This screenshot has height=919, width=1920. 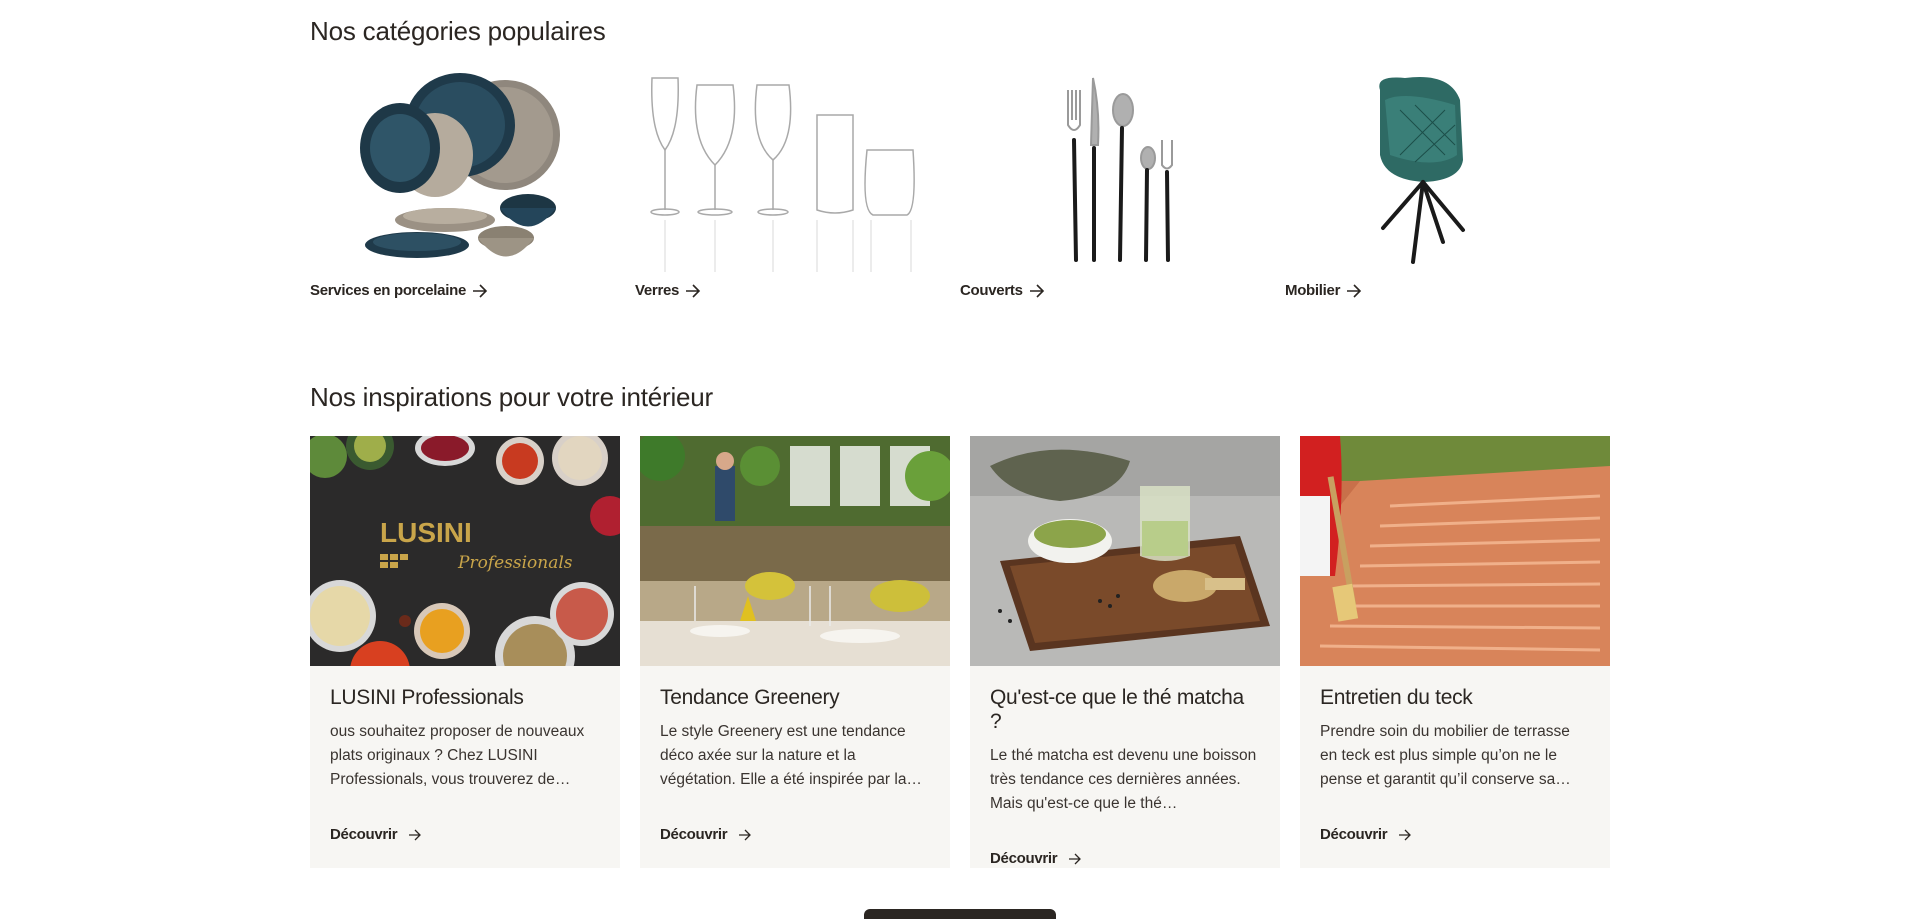 I want to click on category-glasses: Verres, so click(x=797, y=185).